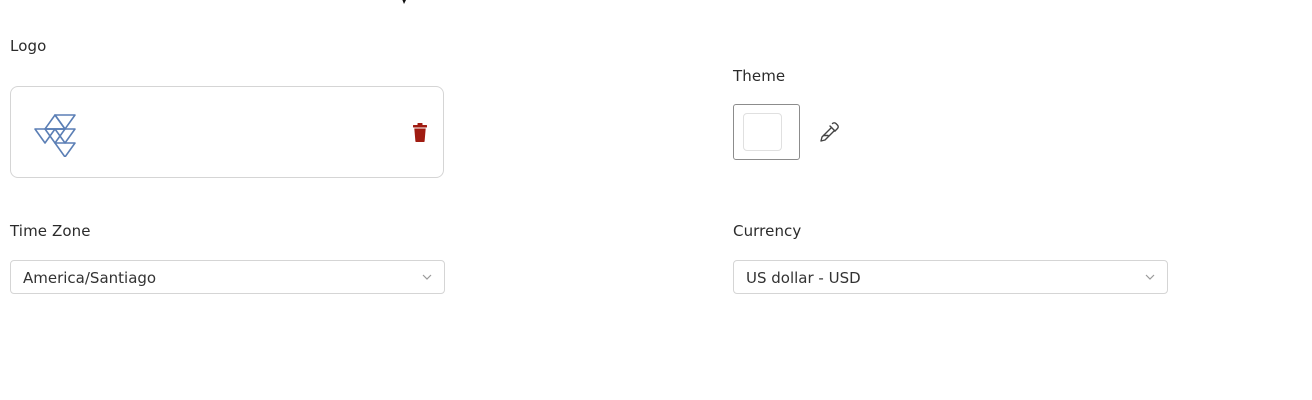  What do you see at coordinates (55, 135) in the screenshot?
I see `triangle-grid-logo-icon` at bounding box center [55, 135].